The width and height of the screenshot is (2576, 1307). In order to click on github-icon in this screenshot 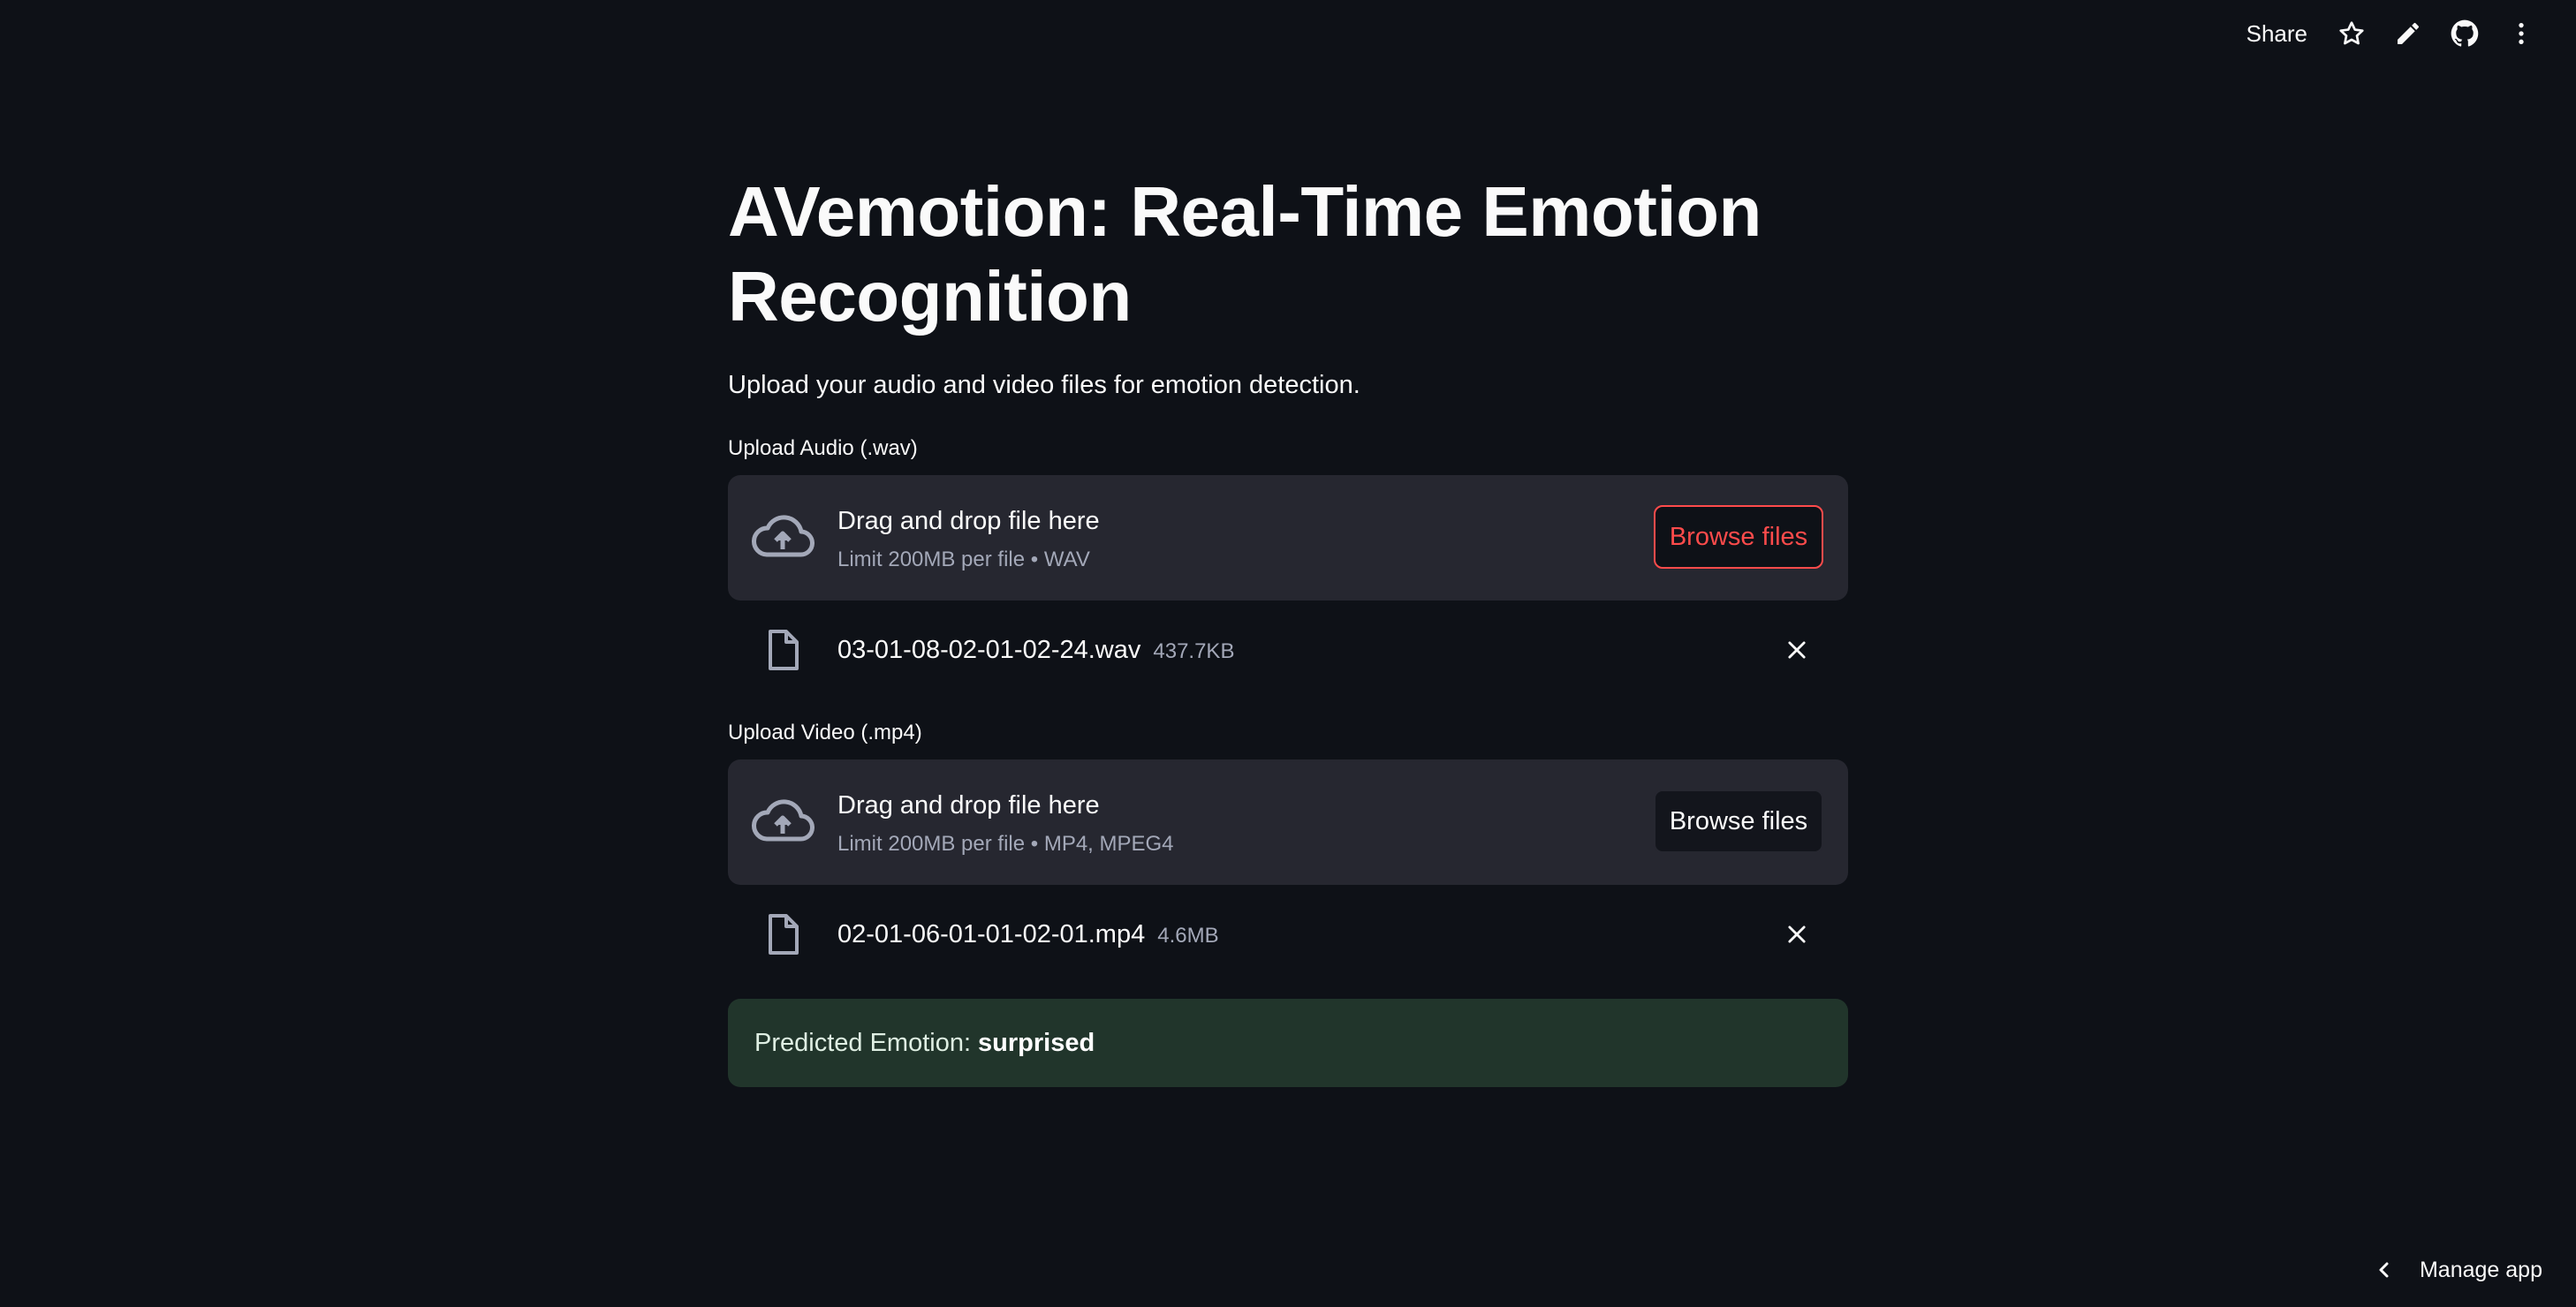, I will do `click(2464, 33)`.